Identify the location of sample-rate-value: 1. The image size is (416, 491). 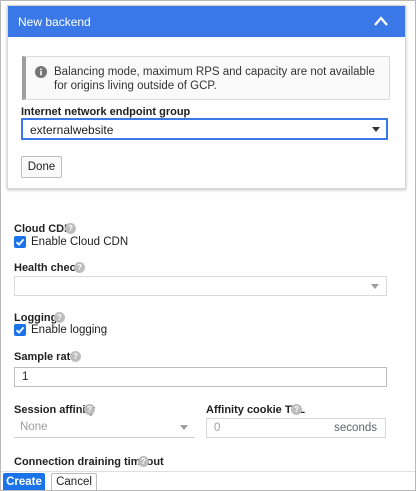
(25, 377).